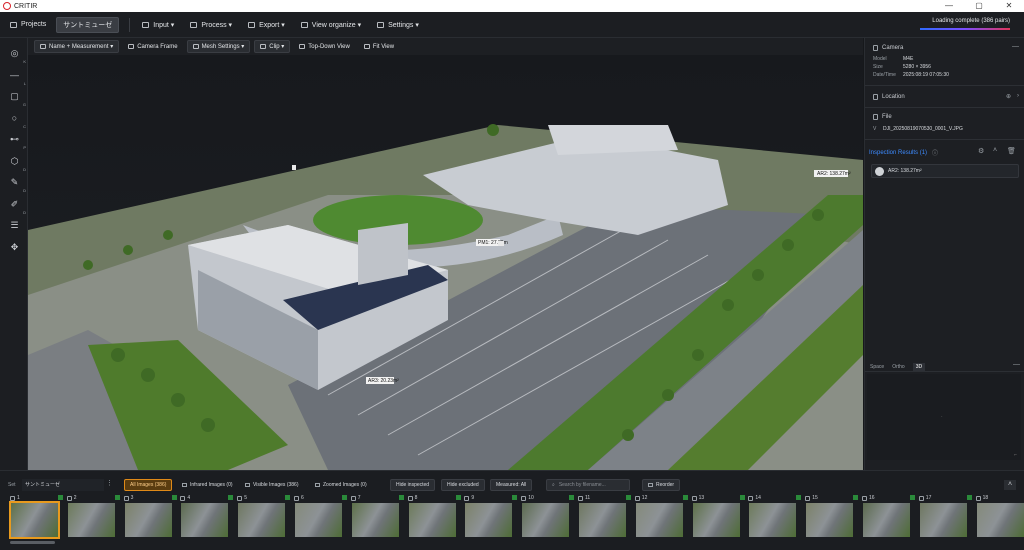  What do you see at coordinates (207, 498) in the screenshot?
I see `thumbnail-header: 4` at bounding box center [207, 498].